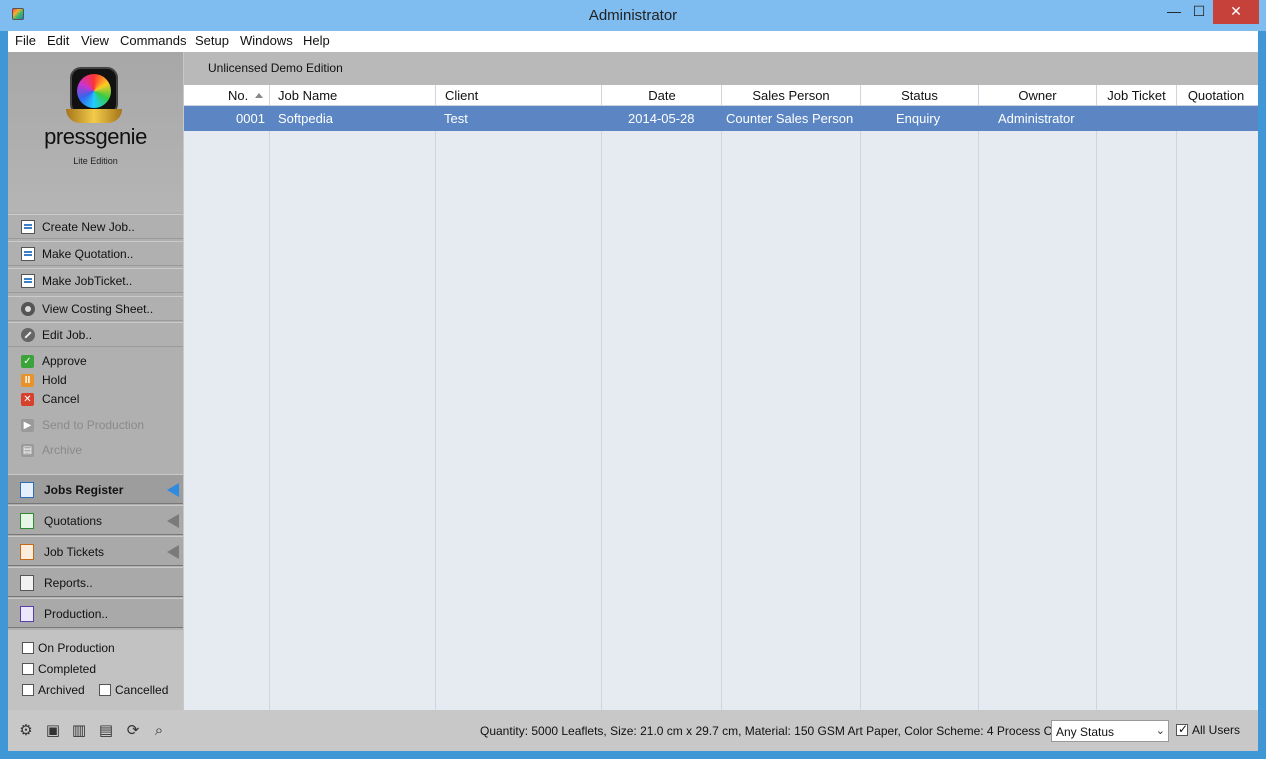 This screenshot has width=1266, height=759. I want to click on barcode-icon: ▥, so click(79, 731).